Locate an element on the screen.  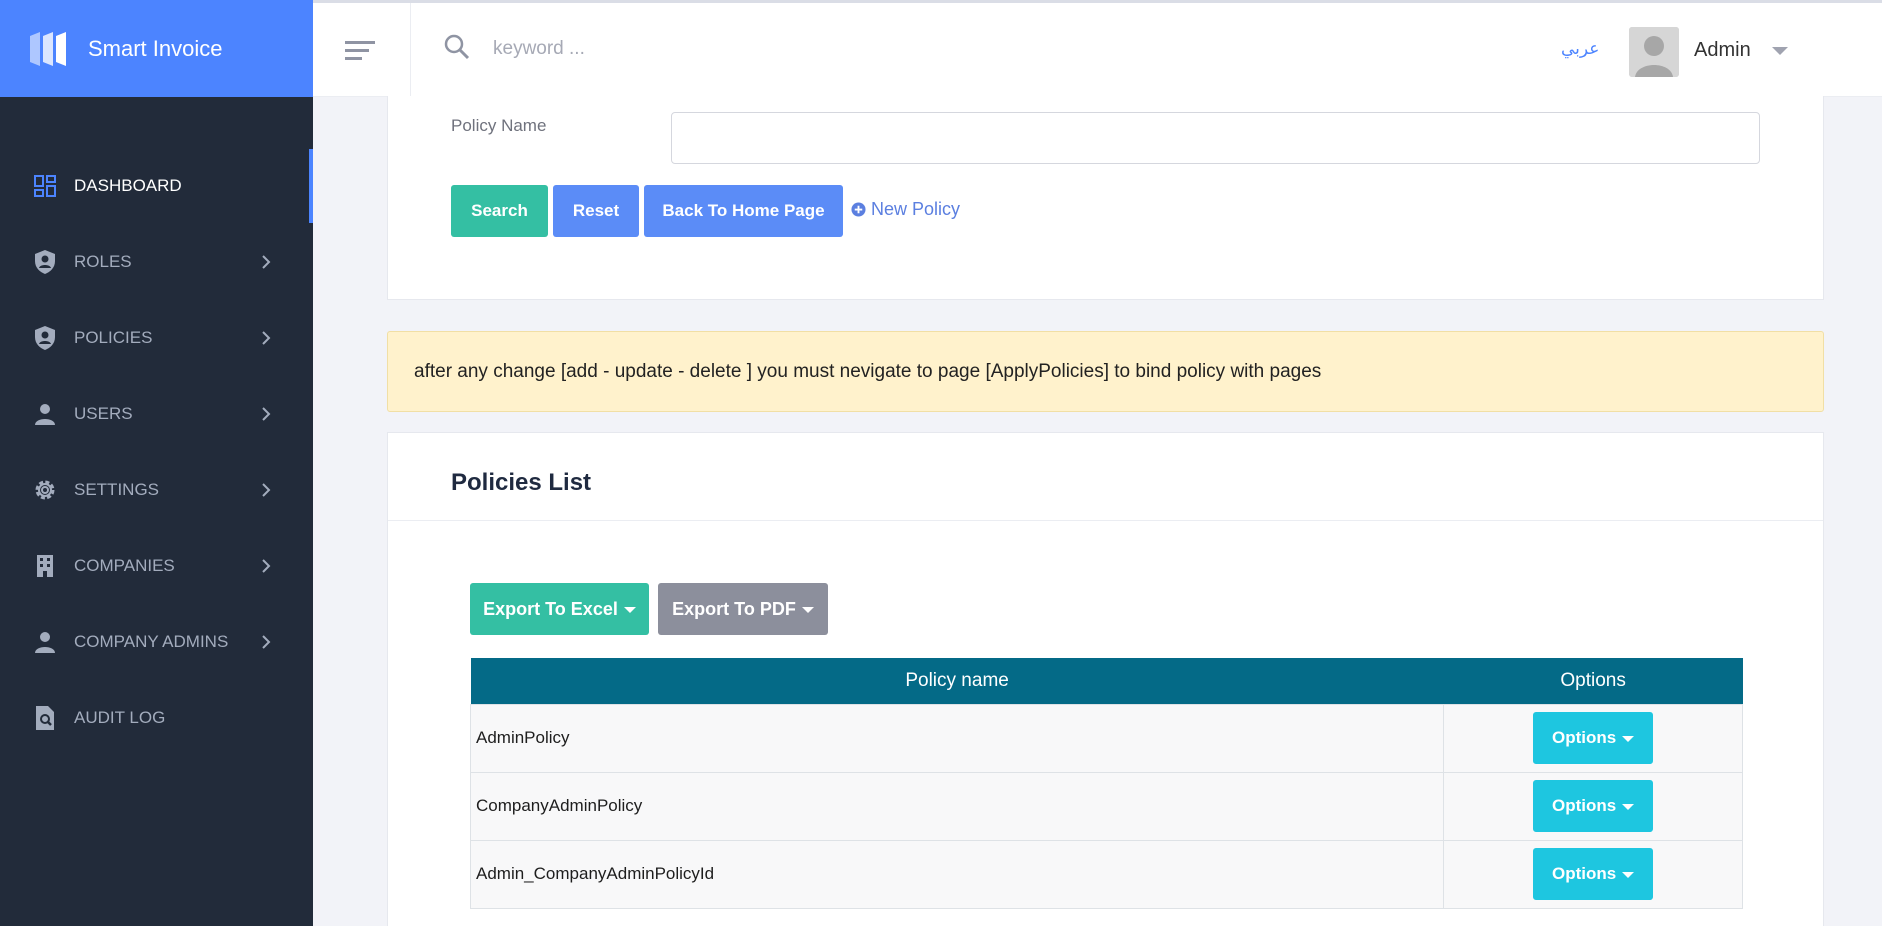
sidebar-item-label: USERS is located at coordinates (103, 413).